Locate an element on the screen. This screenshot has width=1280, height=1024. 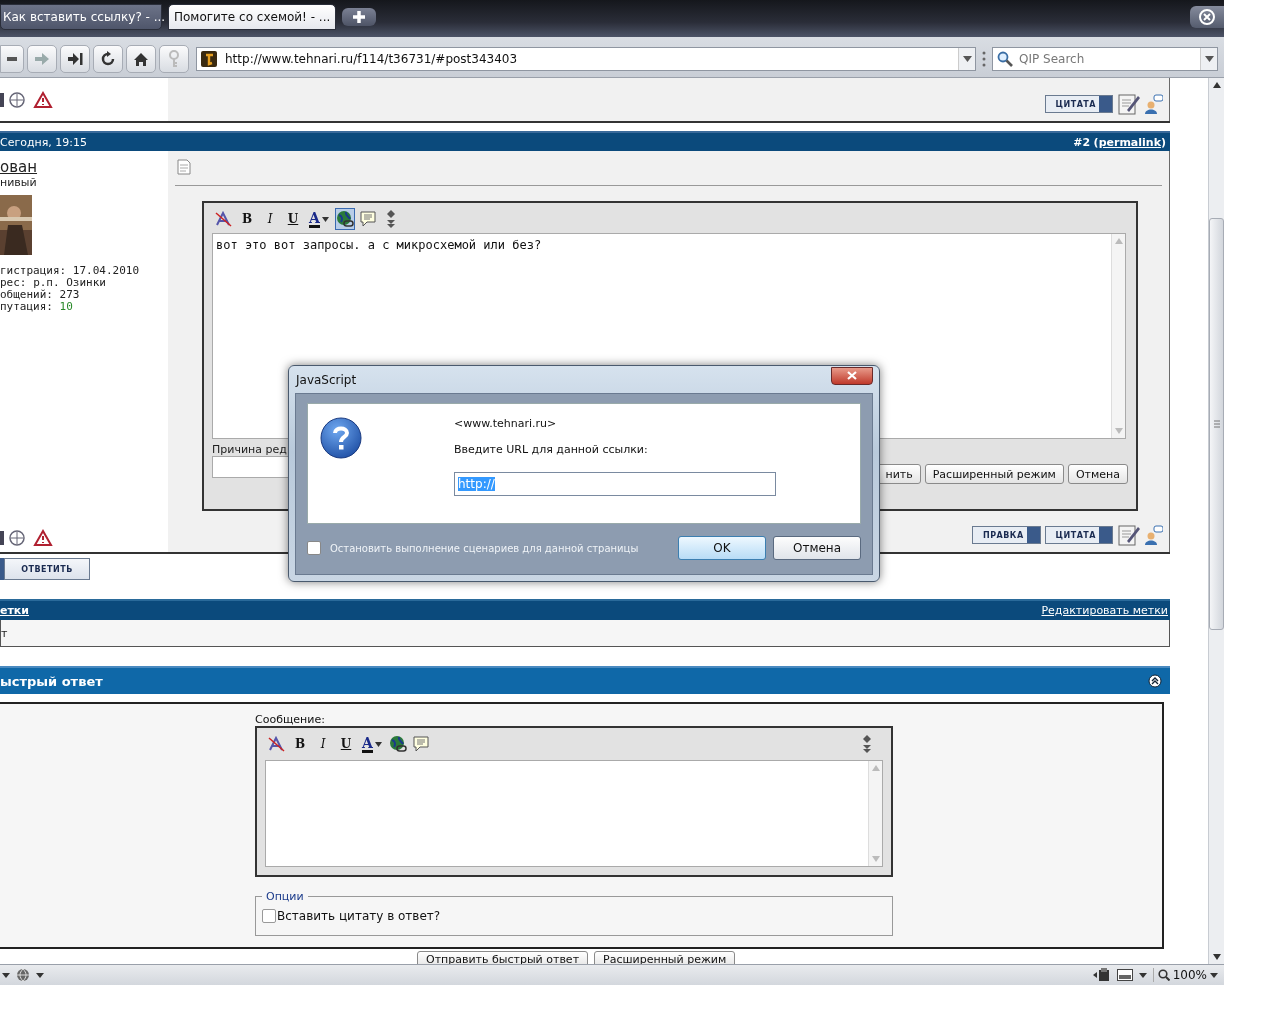
close-button is located at coordinates (852, 375).